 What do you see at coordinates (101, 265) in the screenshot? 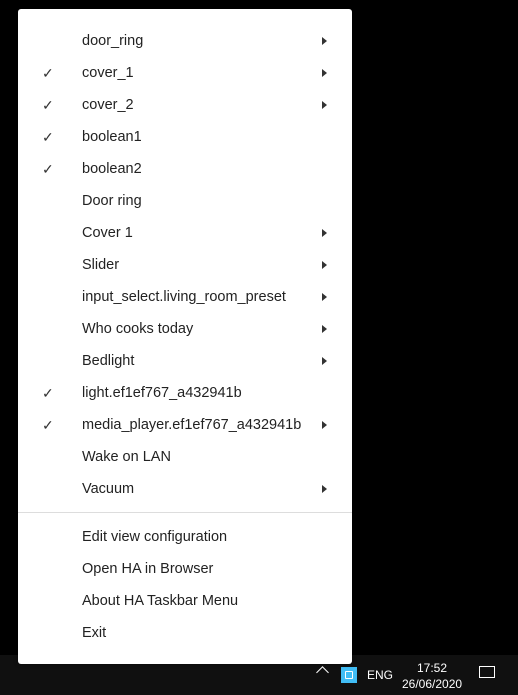
I see `menu-item-label: Slider` at bounding box center [101, 265].